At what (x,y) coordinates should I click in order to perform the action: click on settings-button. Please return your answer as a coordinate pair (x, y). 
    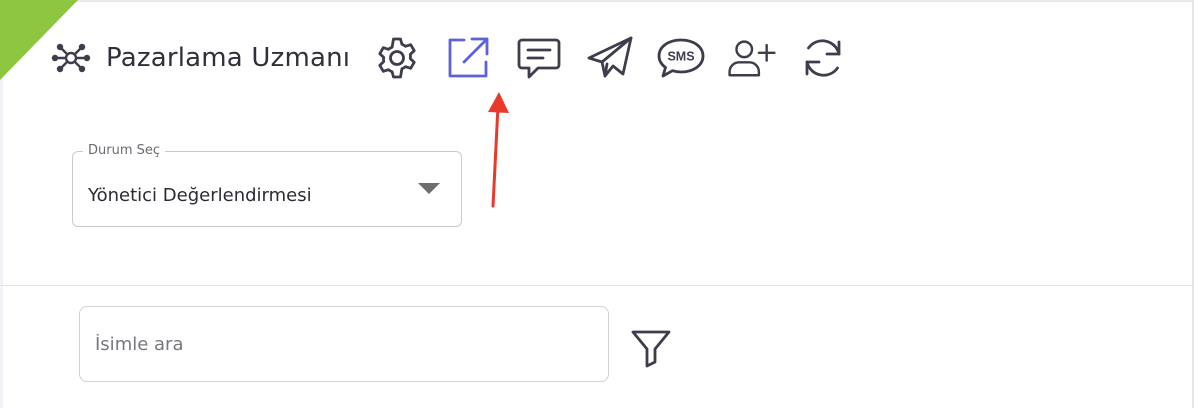
    Looking at the image, I should click on (397, 58).